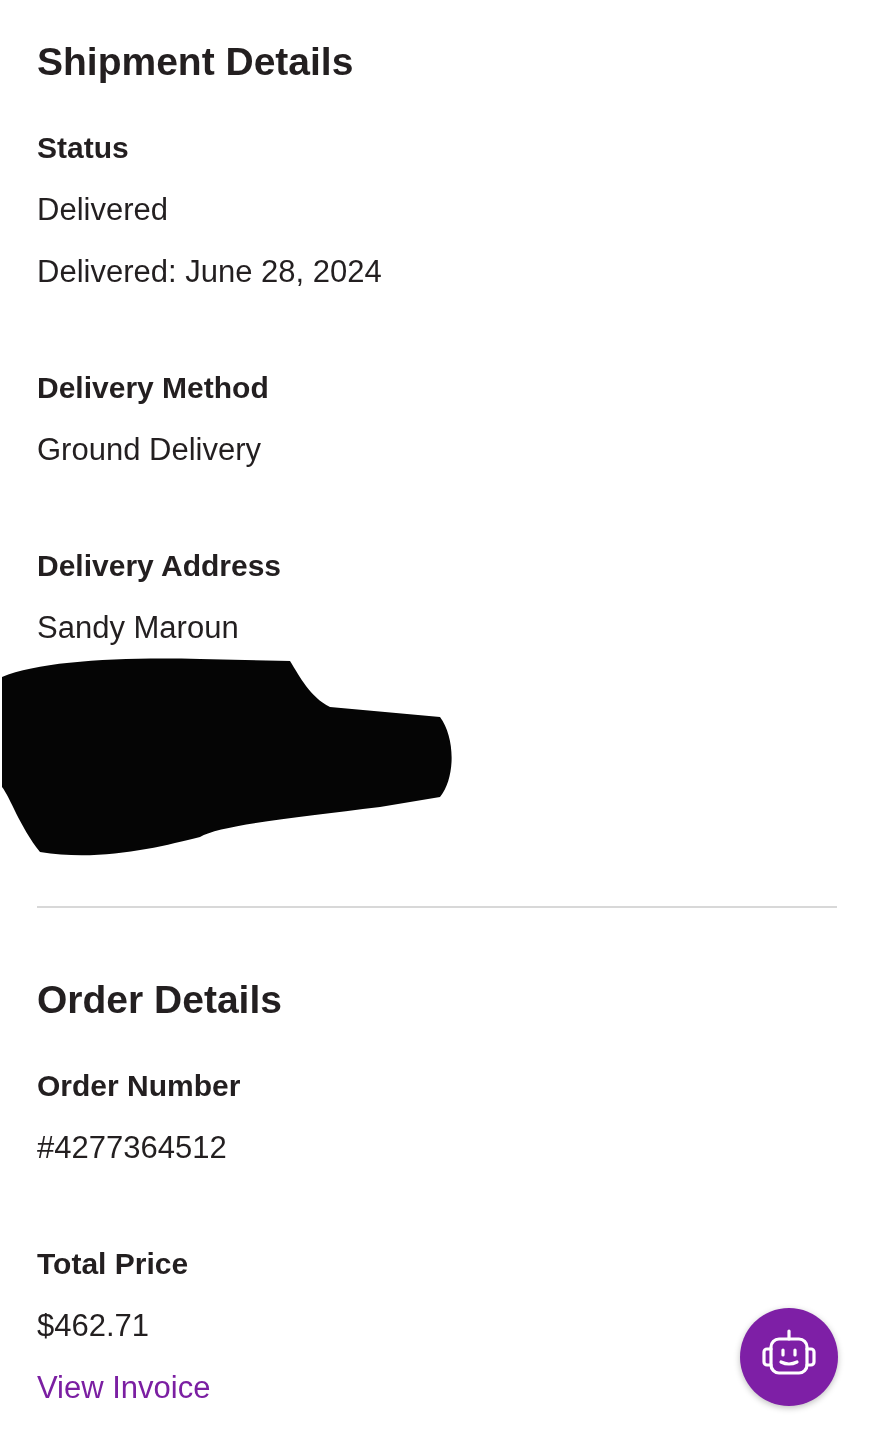 This screenshot has width=874, height=1440. Describe the element at coordinates (132, 1148) in the screenshot. I see `field-value: #4277364512` at that location.